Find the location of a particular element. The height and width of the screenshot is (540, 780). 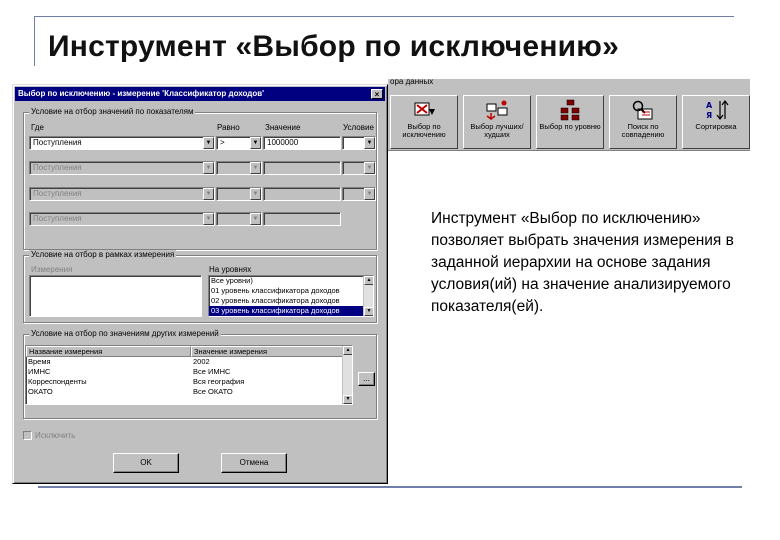

operator-select-3: ▼ is located at coordinates (239, 194).